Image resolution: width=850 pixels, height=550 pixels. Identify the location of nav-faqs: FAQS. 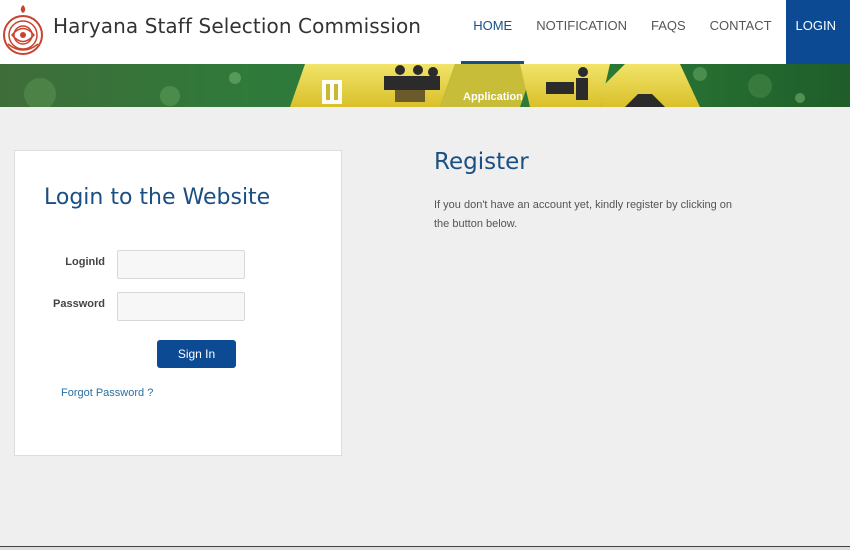
(668, 32).